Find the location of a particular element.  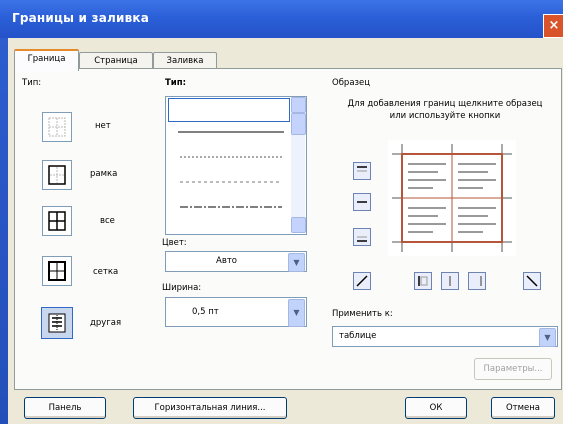

border-bottom-button is located at coordinates (362, 237).